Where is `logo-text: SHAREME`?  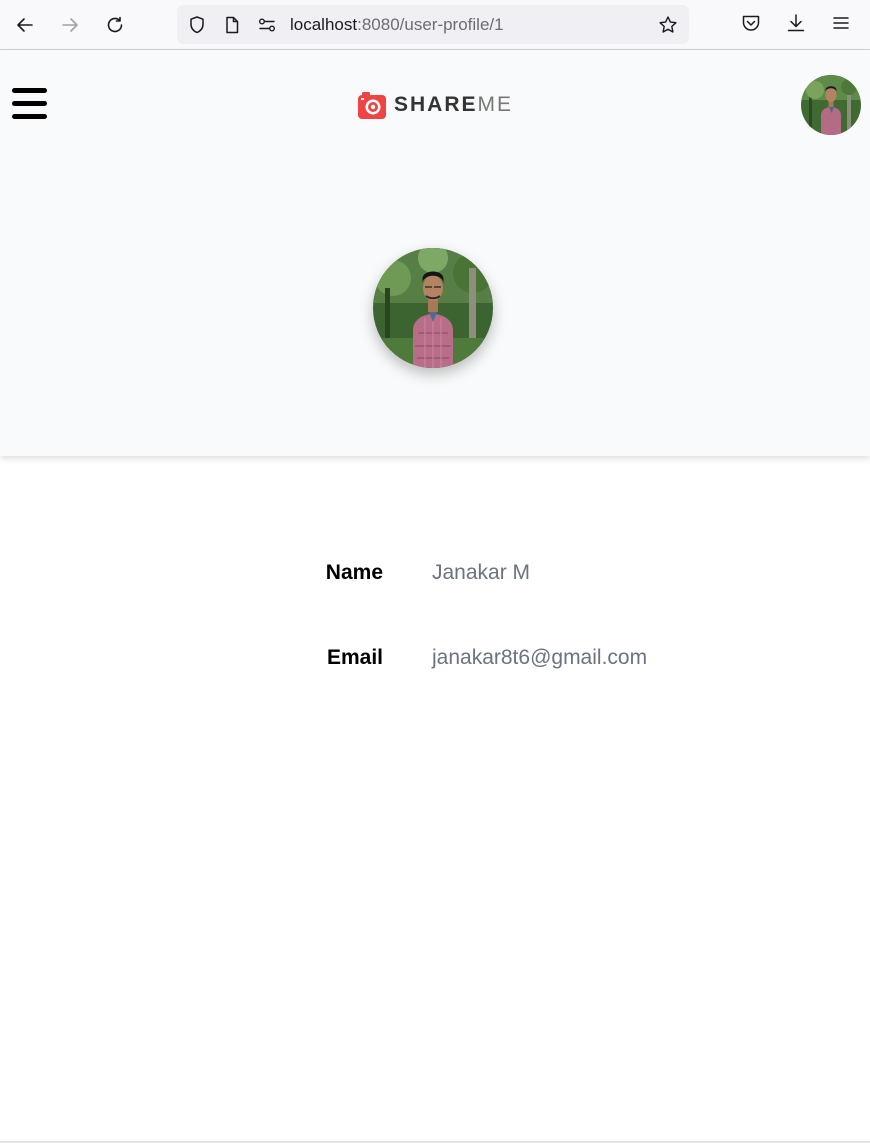
logo-text: SHAREME is located at coordinates (453, 105).